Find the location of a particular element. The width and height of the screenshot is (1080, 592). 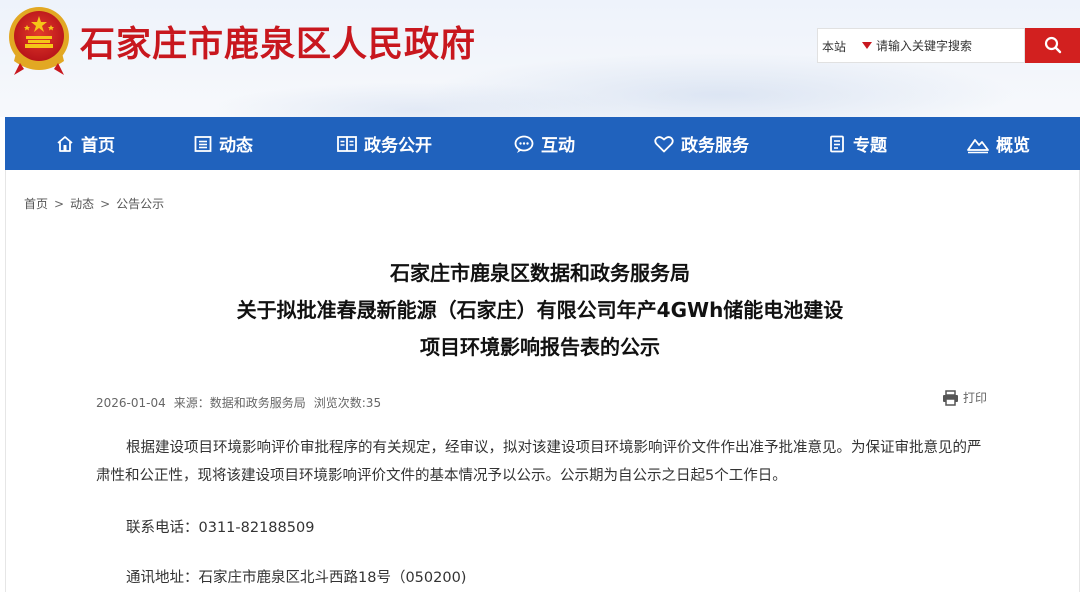

article-date: 2026-01-04 is located at coordinates (131, 403).